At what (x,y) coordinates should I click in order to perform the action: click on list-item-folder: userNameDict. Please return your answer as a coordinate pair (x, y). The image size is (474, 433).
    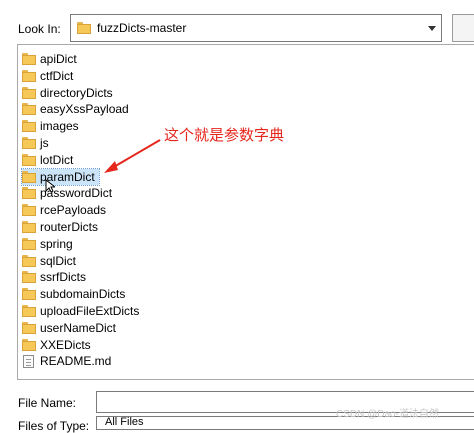
    Looking at the image, I should click on (71, 328).